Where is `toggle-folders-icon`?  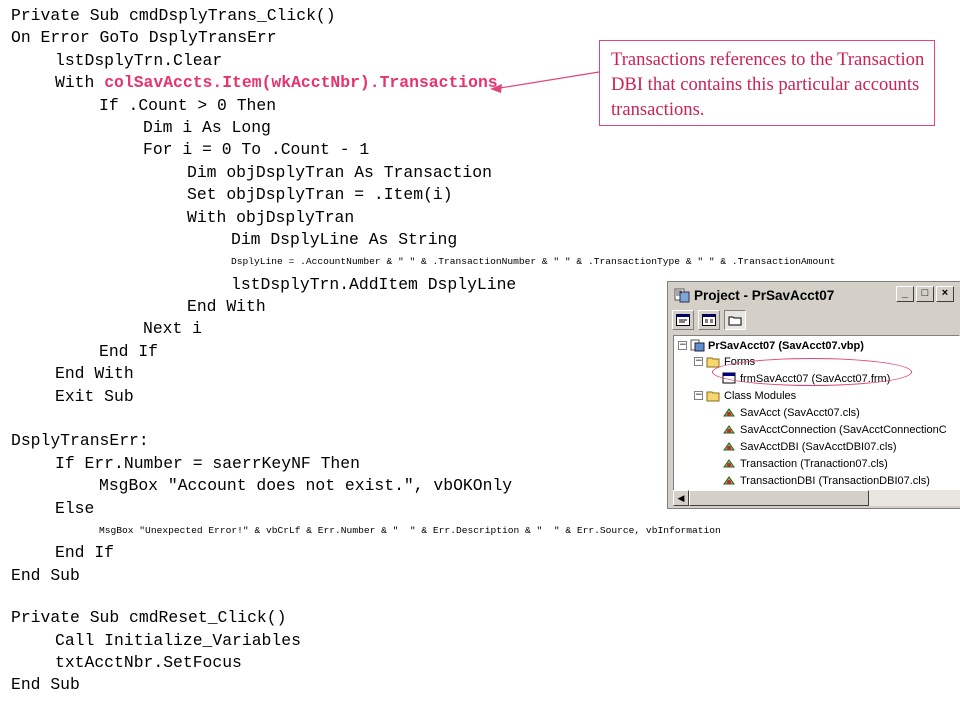 toggle-folders-icon is located at coordinates (735, 321).